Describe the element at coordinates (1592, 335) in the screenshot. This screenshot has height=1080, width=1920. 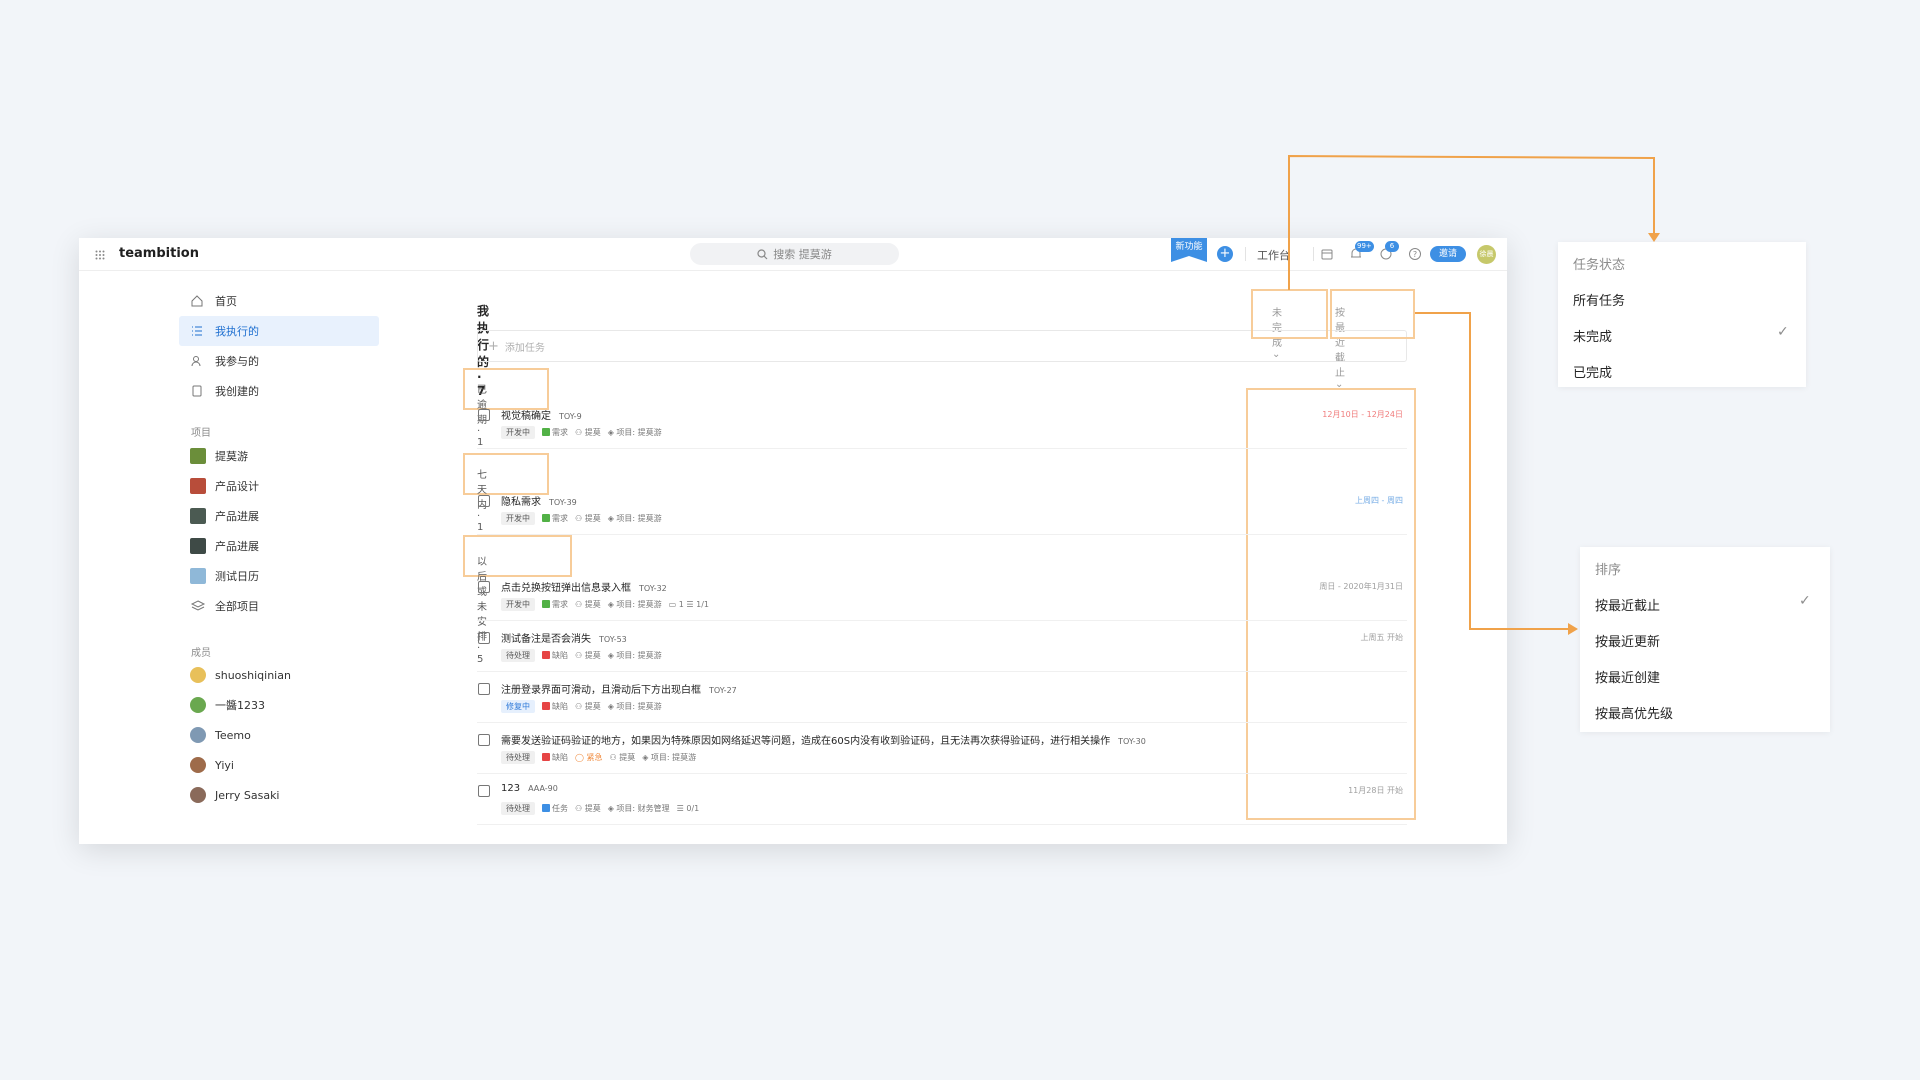
I see `status-option-incomplete: 未完成` at that location.